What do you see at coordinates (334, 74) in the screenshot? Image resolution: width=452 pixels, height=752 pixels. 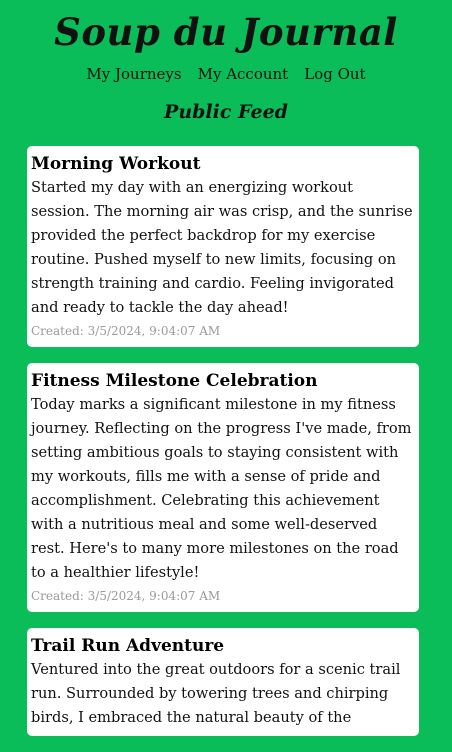 I see `nav-log-out-link: Log Out` at bounding box center [334, 74].